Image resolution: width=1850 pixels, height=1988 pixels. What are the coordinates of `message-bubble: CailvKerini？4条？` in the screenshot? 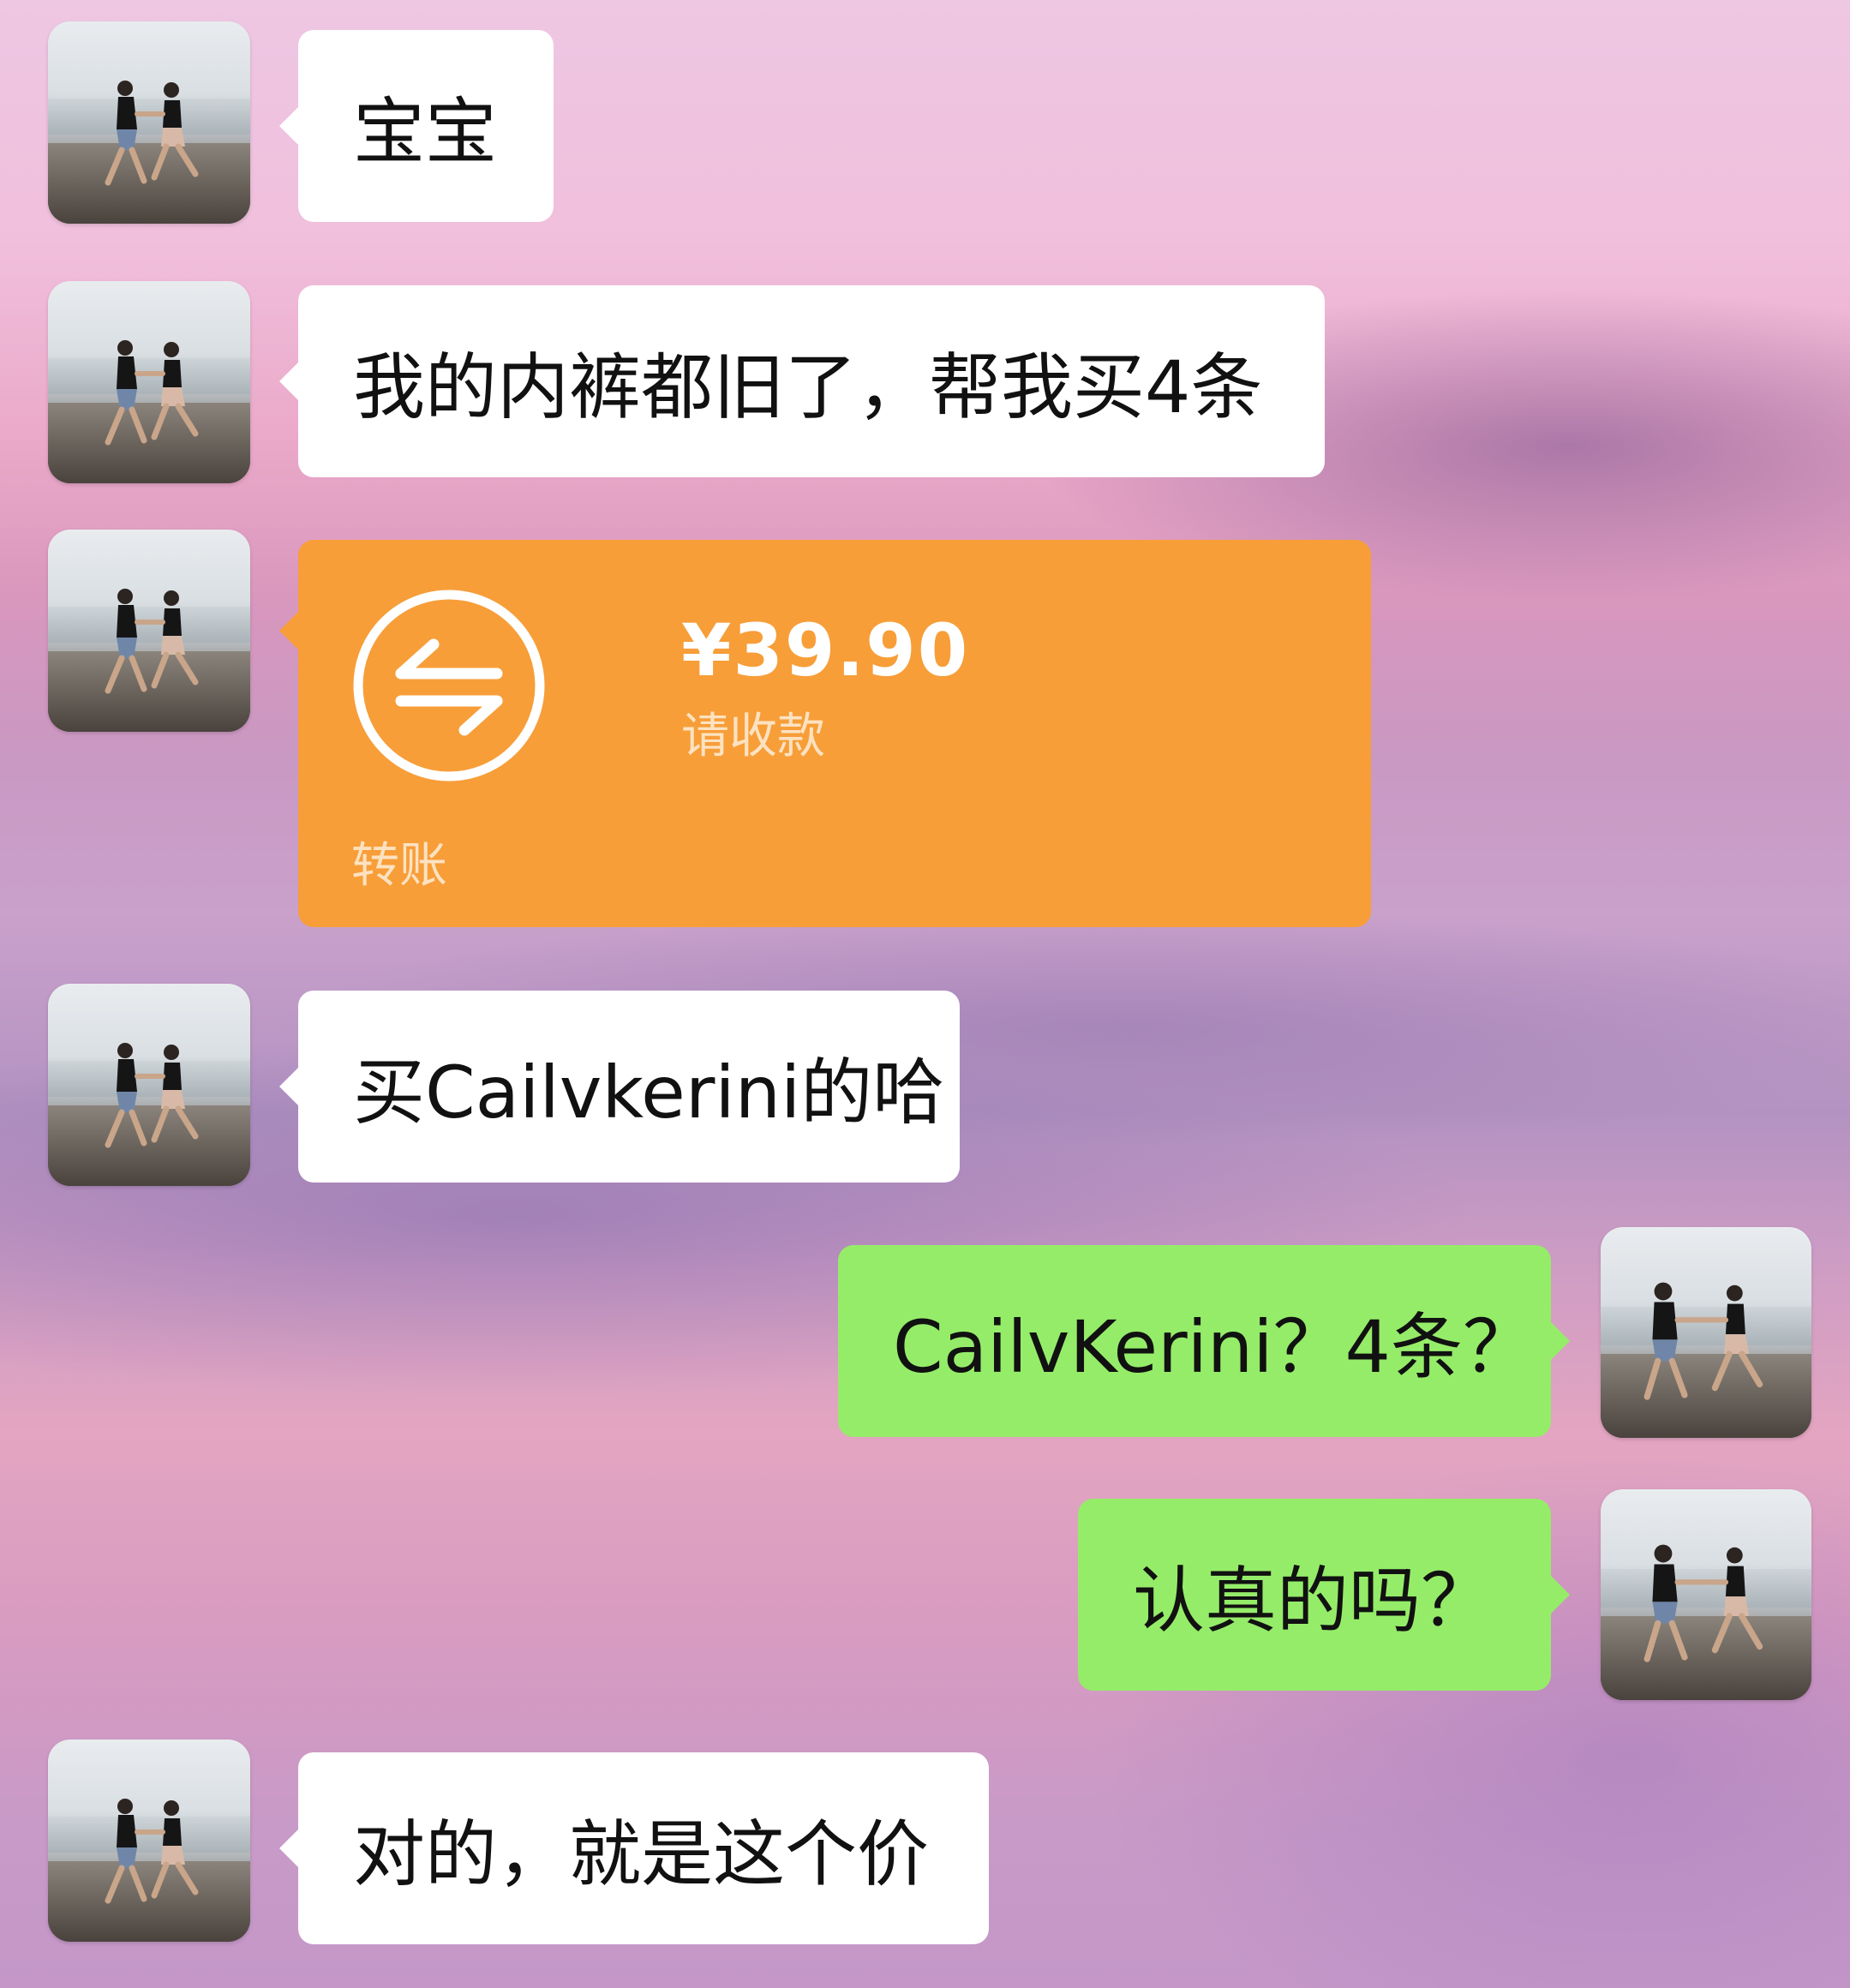 It's located at (1204, 1341).